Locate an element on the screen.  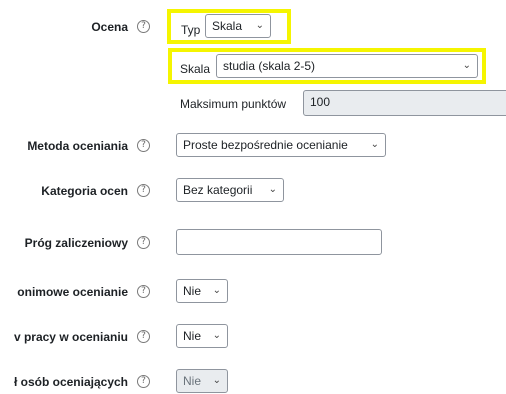
osob-help-icon: ? is located at coordinates (143, 381).